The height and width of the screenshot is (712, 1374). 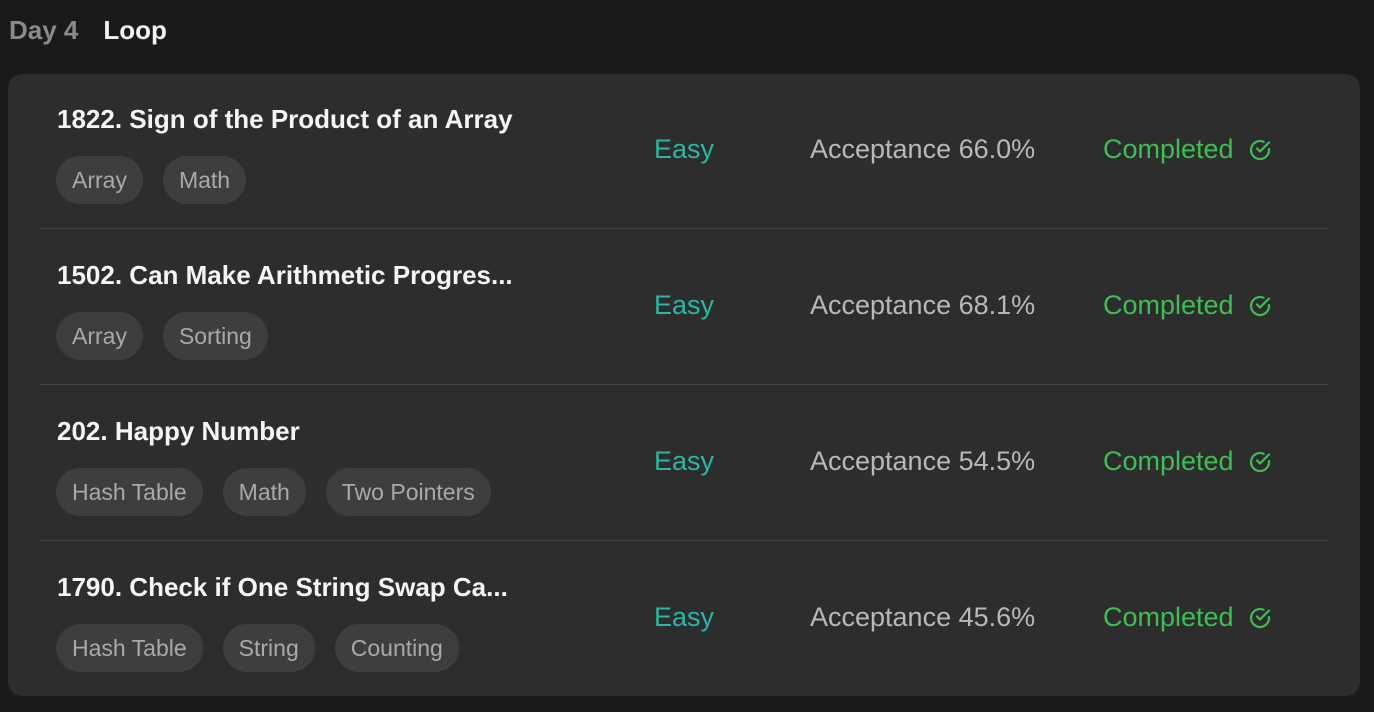 What do you see at coordinates (923, 461) in the screenshot?
I see `acceptance-rate: Acceptance 54.5%` at bounding box center [923, 461].